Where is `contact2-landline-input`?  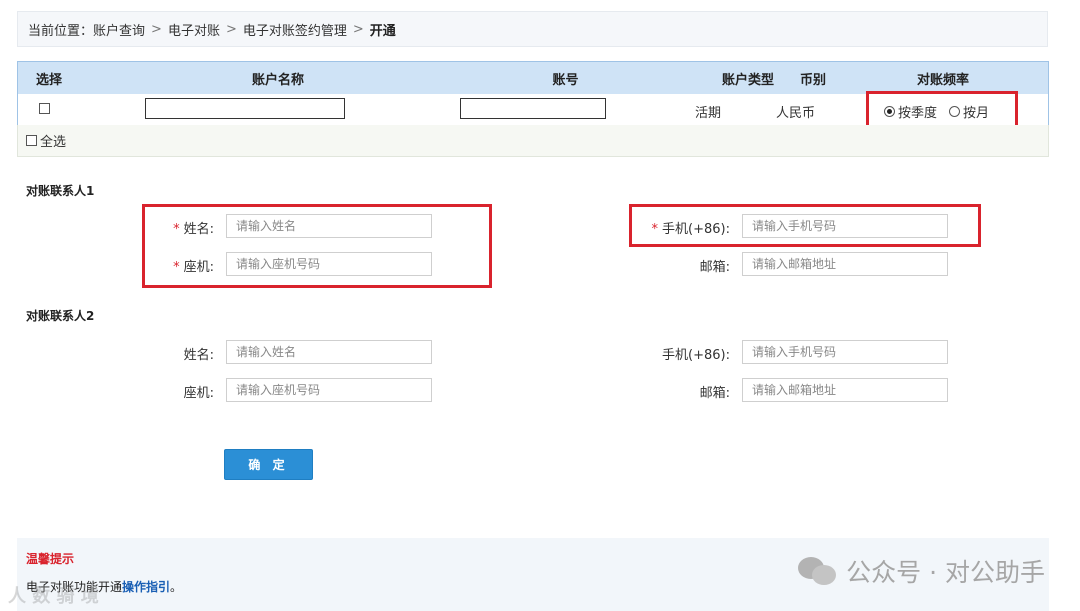
contact2-landline-input is located at coordinates (329, 390).